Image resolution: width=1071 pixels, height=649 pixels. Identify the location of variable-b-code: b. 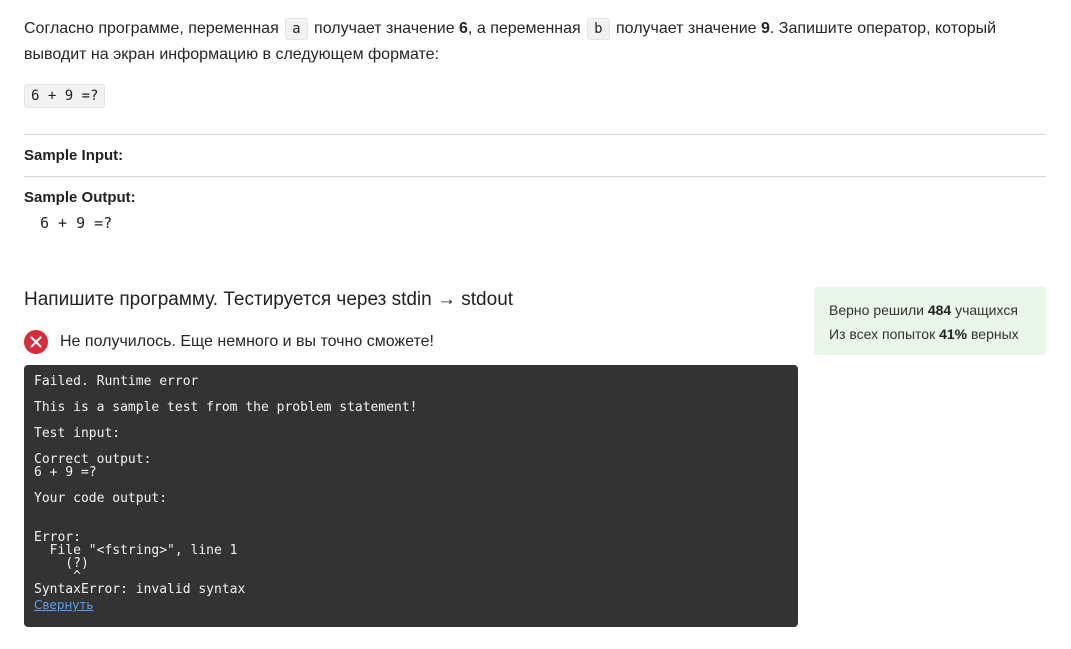
(598, 29).